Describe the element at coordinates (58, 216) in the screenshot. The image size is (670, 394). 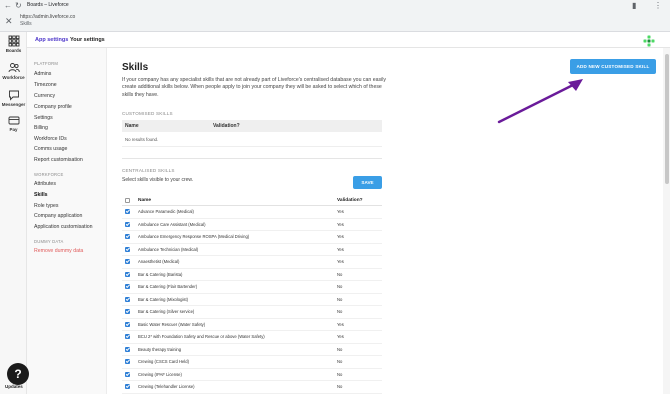
I see `sidebar-item-company-application: Company application` at that location.